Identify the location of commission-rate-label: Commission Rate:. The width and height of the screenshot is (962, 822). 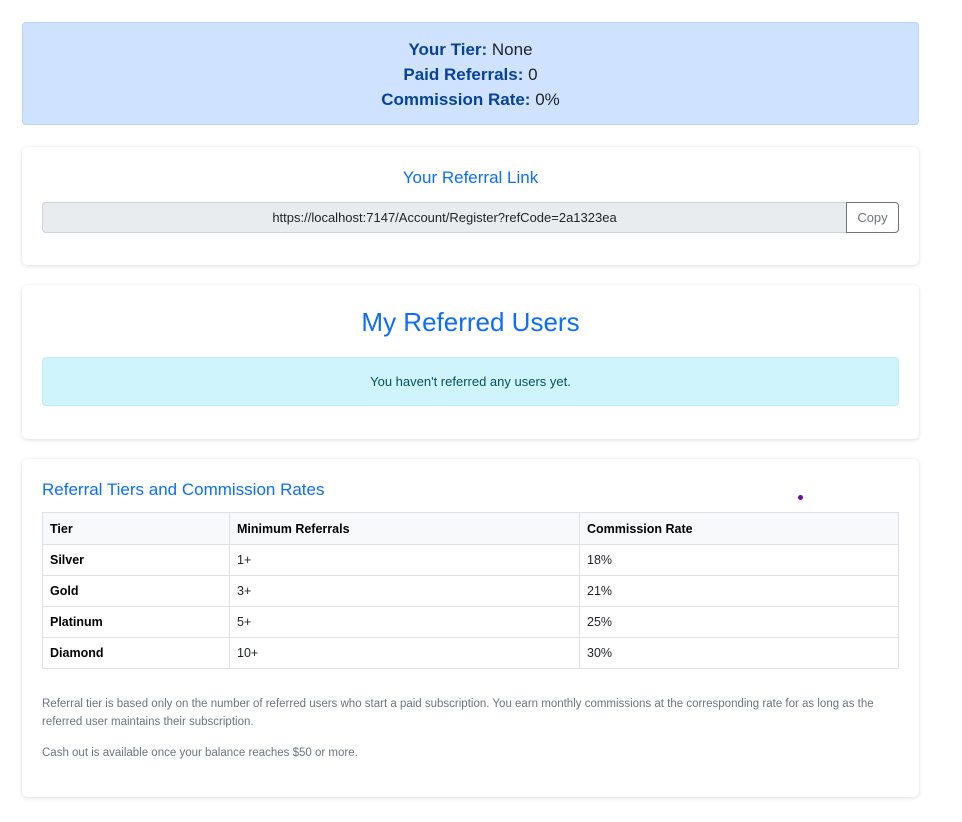
(456, 99).